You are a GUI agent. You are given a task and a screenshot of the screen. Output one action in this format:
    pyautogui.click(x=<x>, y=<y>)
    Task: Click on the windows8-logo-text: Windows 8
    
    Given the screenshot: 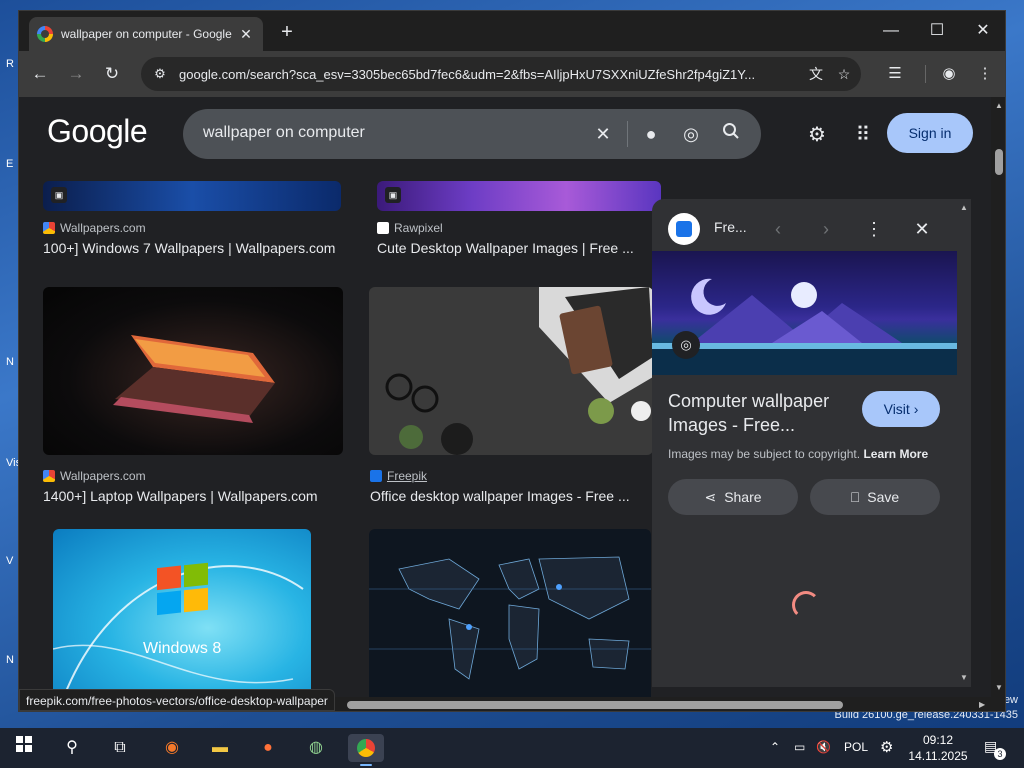 What is the action you would take?
    pyautogui.click(x=182, y=648)
    